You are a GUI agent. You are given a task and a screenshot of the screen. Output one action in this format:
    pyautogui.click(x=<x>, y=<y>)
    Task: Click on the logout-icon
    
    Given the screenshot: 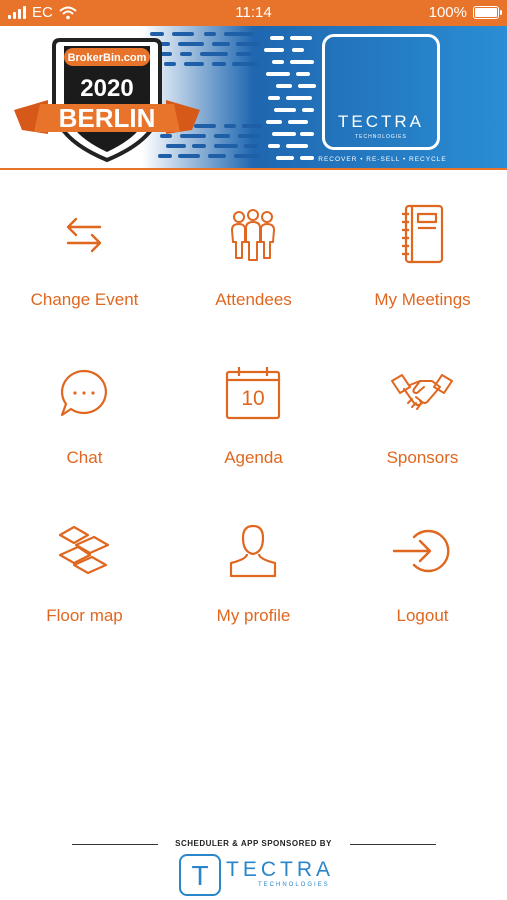 What is the action you would take?
    pyautogui.click(x=422, y=551)
    